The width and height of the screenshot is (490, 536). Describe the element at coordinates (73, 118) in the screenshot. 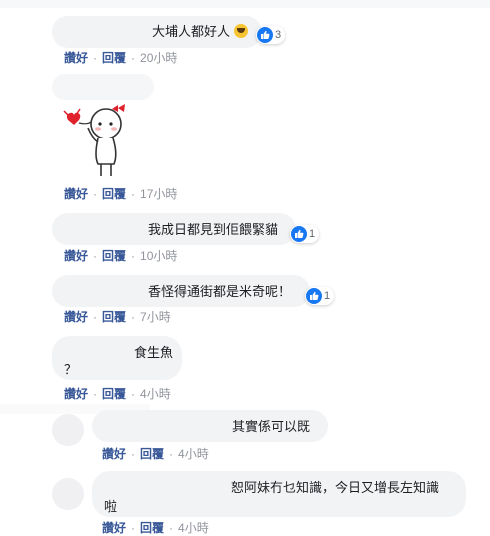

I see `heart-icon` at that location.